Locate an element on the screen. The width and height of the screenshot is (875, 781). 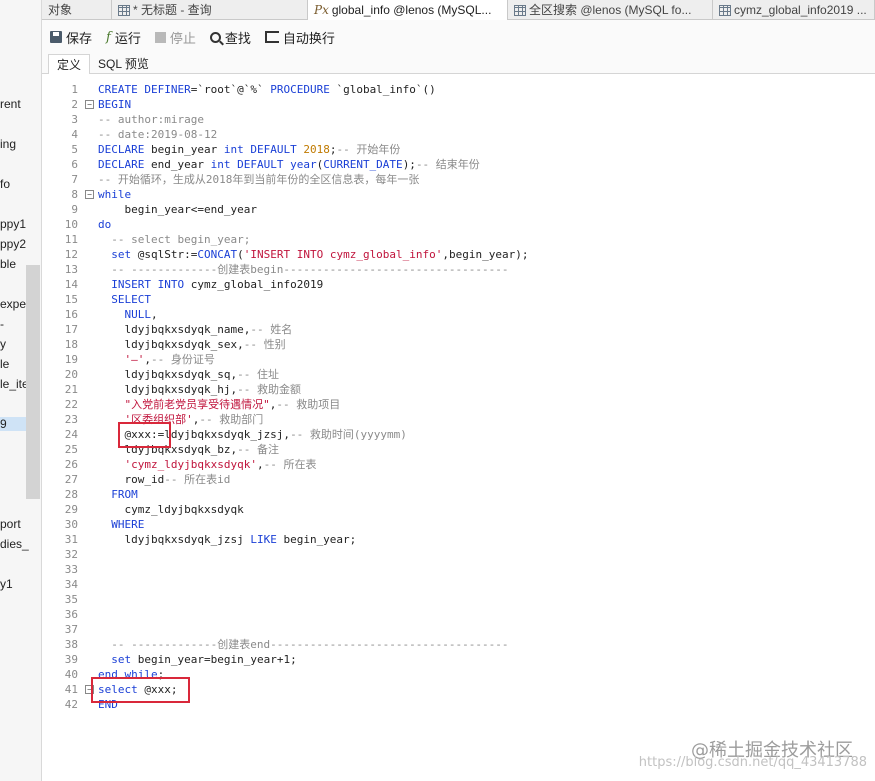
line-number: 27 is located at coordinates (71, 479).